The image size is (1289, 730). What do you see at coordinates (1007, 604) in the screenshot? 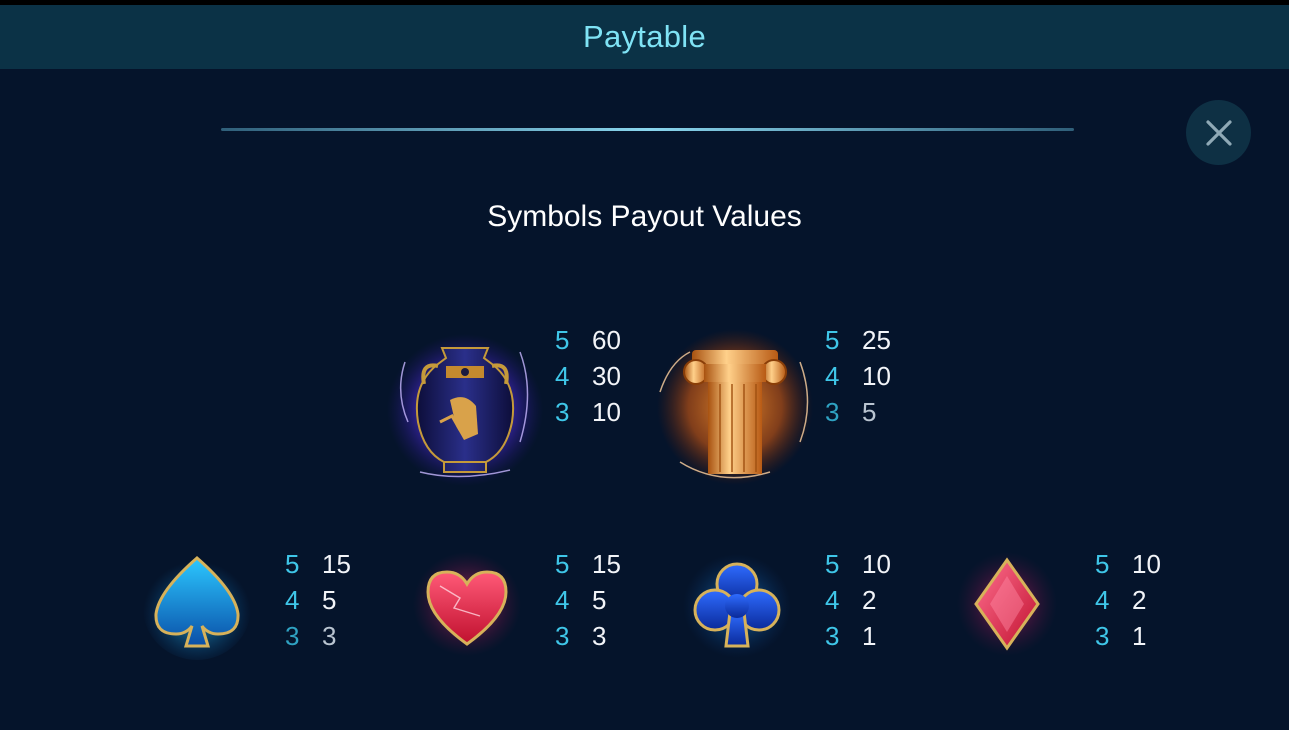
I see `diamond-icon` at bounding box center [1007, 604].